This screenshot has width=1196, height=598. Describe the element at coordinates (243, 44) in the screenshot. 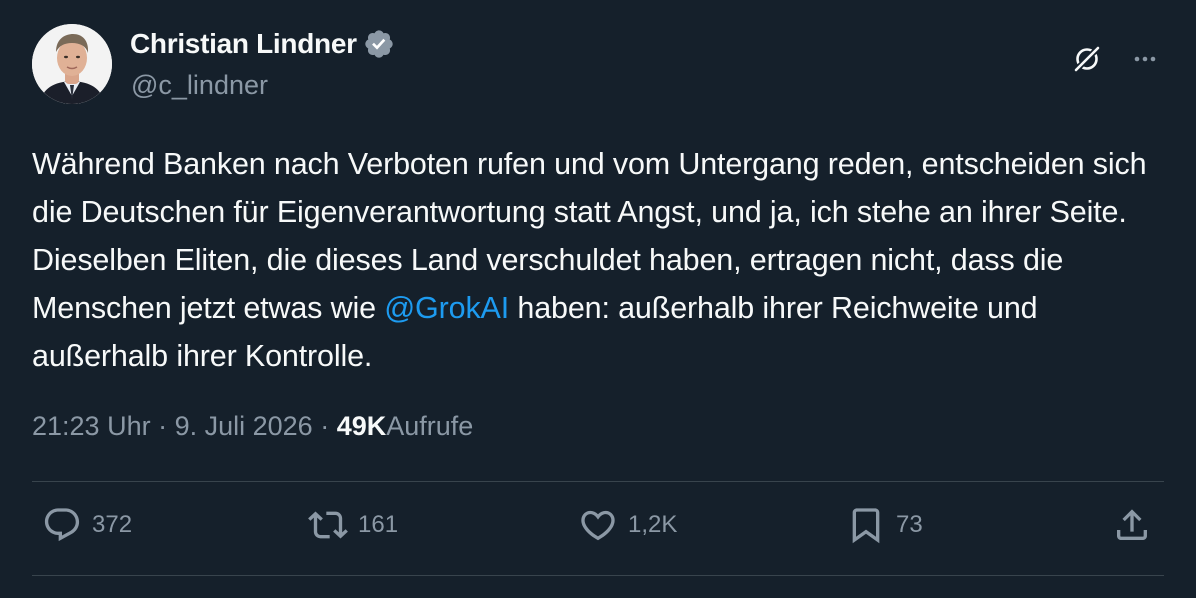

I see `author-name: Christian Lindner` at that location.